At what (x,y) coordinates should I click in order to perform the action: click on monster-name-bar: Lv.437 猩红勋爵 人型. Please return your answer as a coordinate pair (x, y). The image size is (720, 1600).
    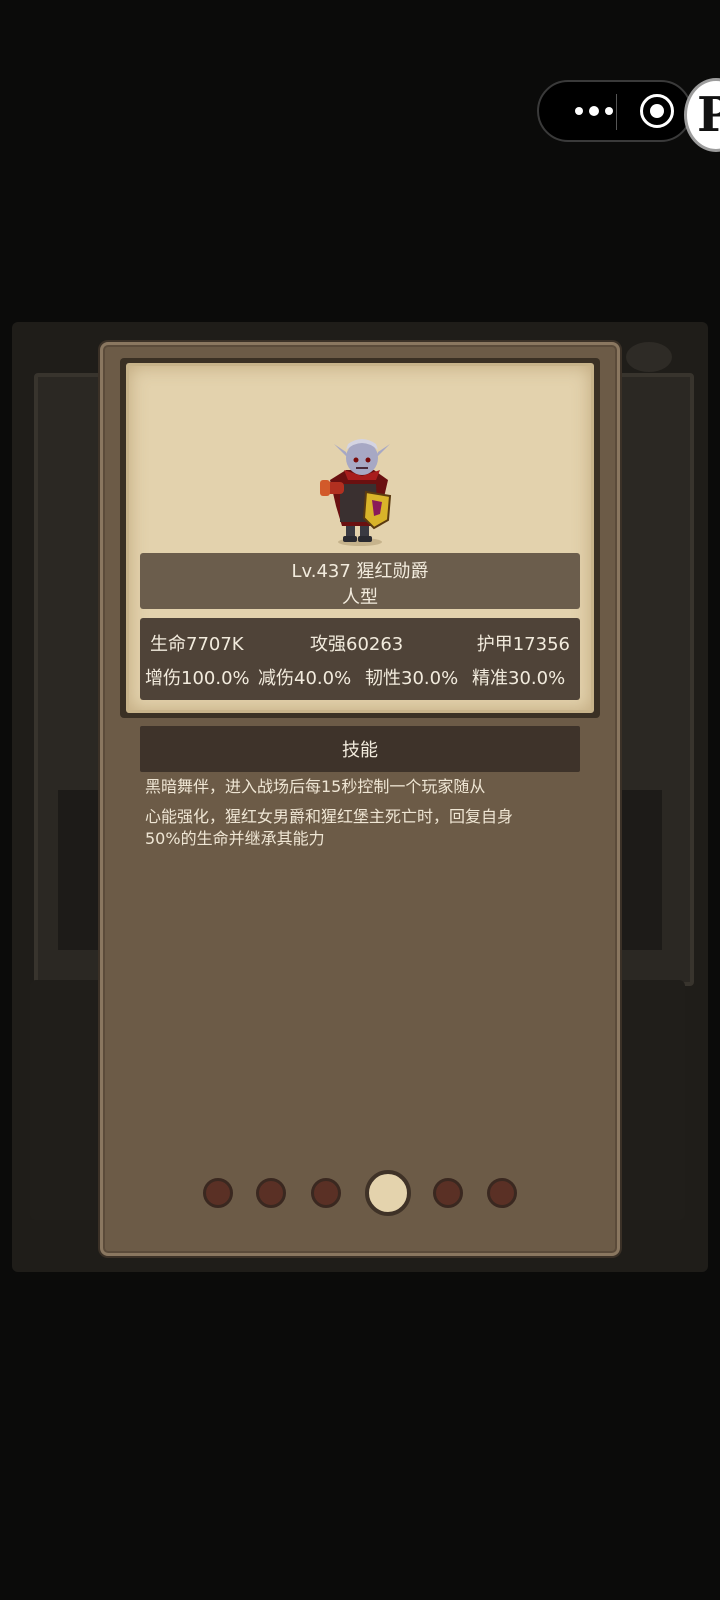
    Looking at the image, I should click on (360, 581).